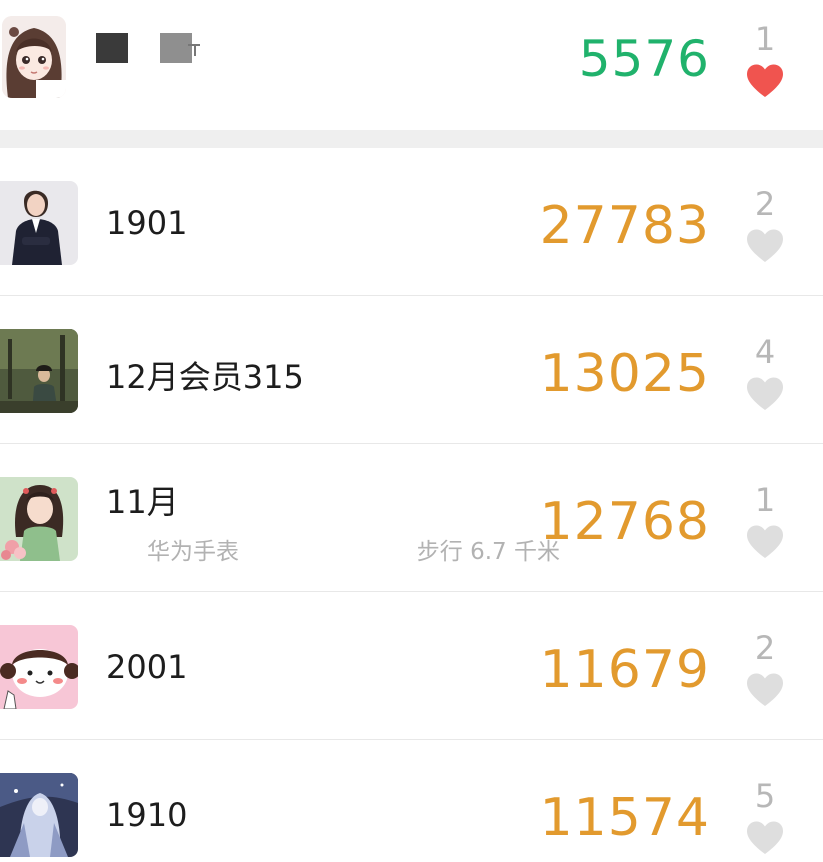 The height and width of the screenshot is (862, 823). I want to click on member-name: 1901, so click(147, 223).